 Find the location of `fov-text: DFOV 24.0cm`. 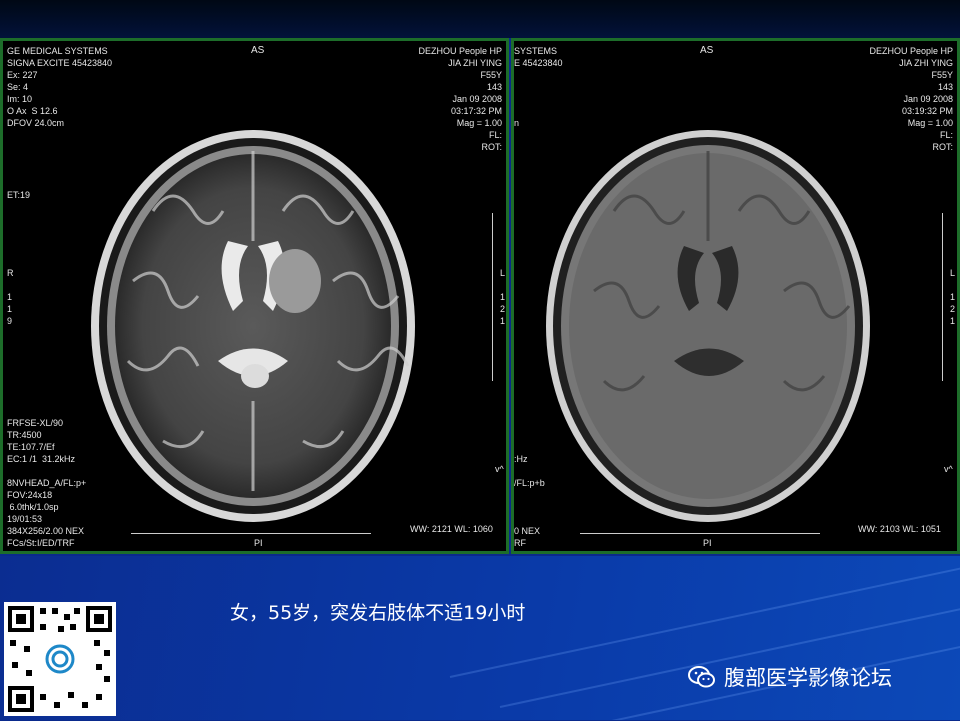

fov-text: DFOV 24.0cm is located at coordinates (36, 123).